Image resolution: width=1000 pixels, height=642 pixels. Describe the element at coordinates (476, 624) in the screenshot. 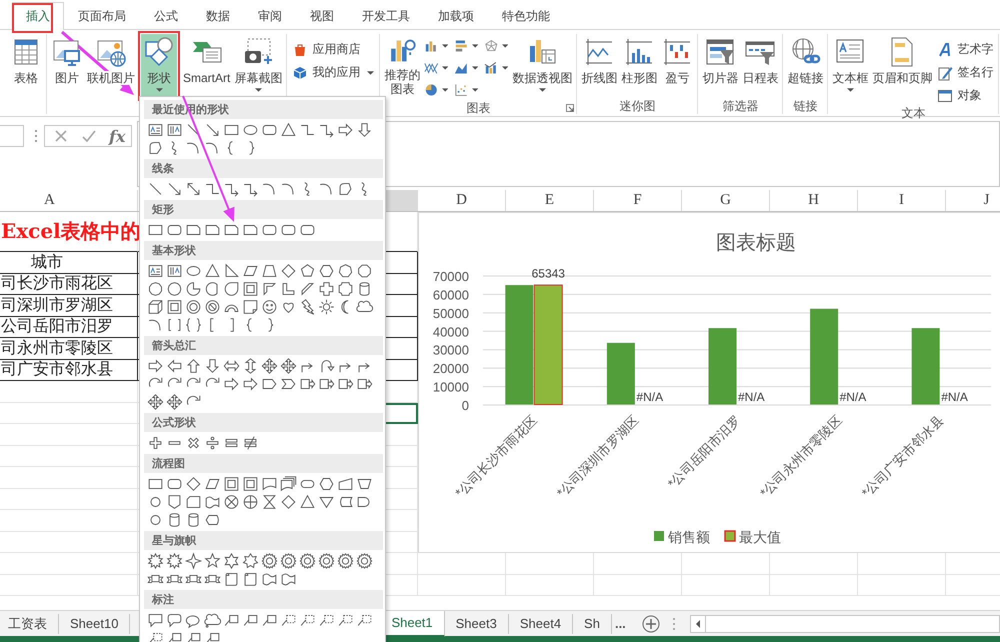

I see `sheet-tab: Sheet3` at that location.